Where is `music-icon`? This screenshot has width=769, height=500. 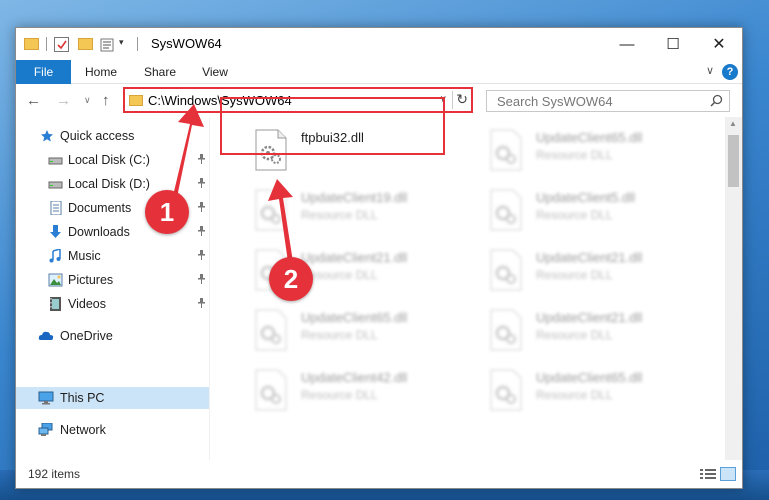
music-icon is located at coordinates (55, 255).